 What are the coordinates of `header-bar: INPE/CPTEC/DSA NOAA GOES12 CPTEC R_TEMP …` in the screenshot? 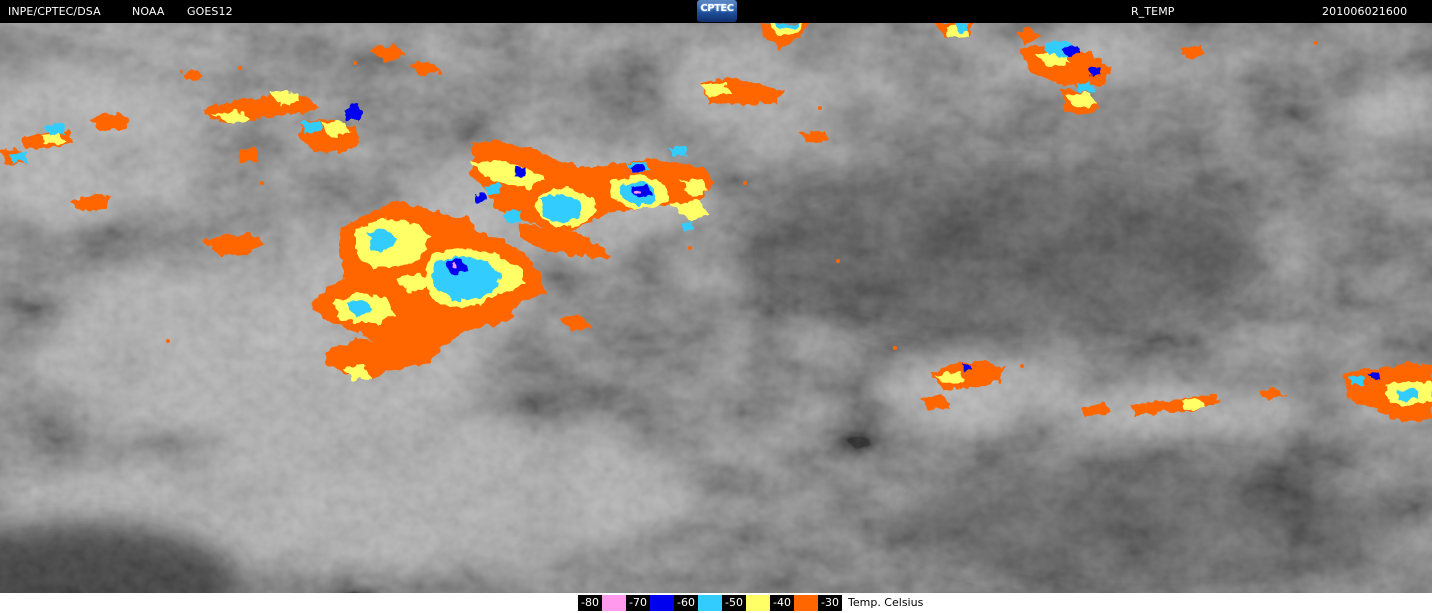 It's located at (716, 11).